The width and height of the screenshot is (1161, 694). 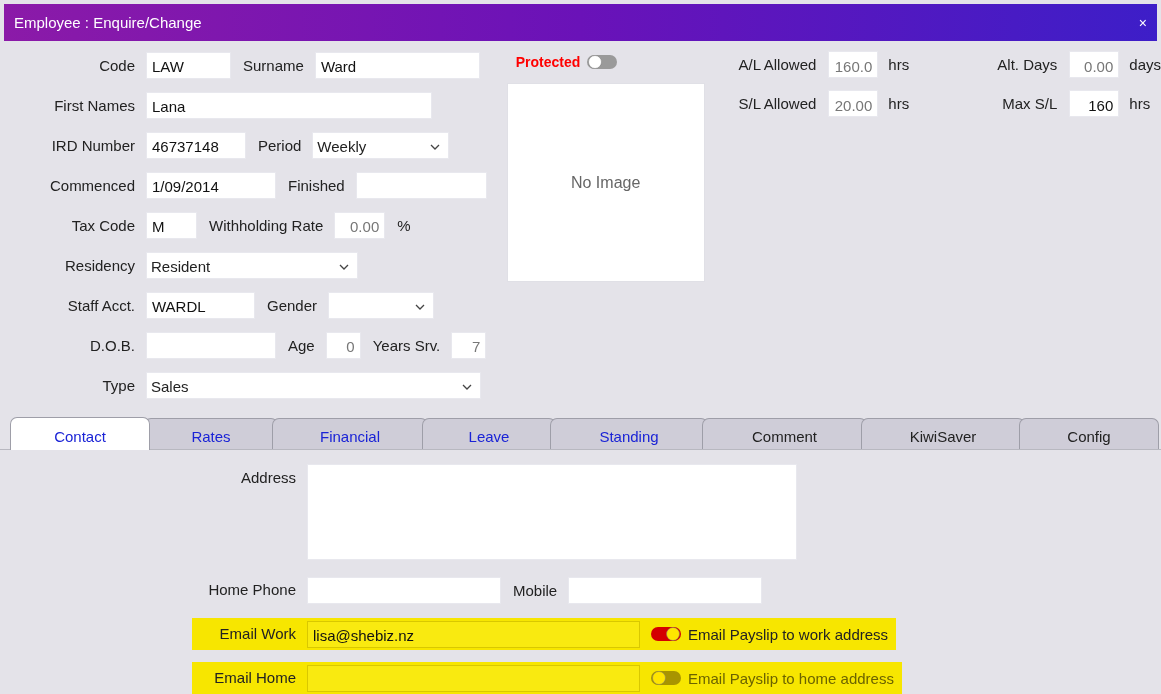 I want to click on input-field: M, so click(x=171, y=225).